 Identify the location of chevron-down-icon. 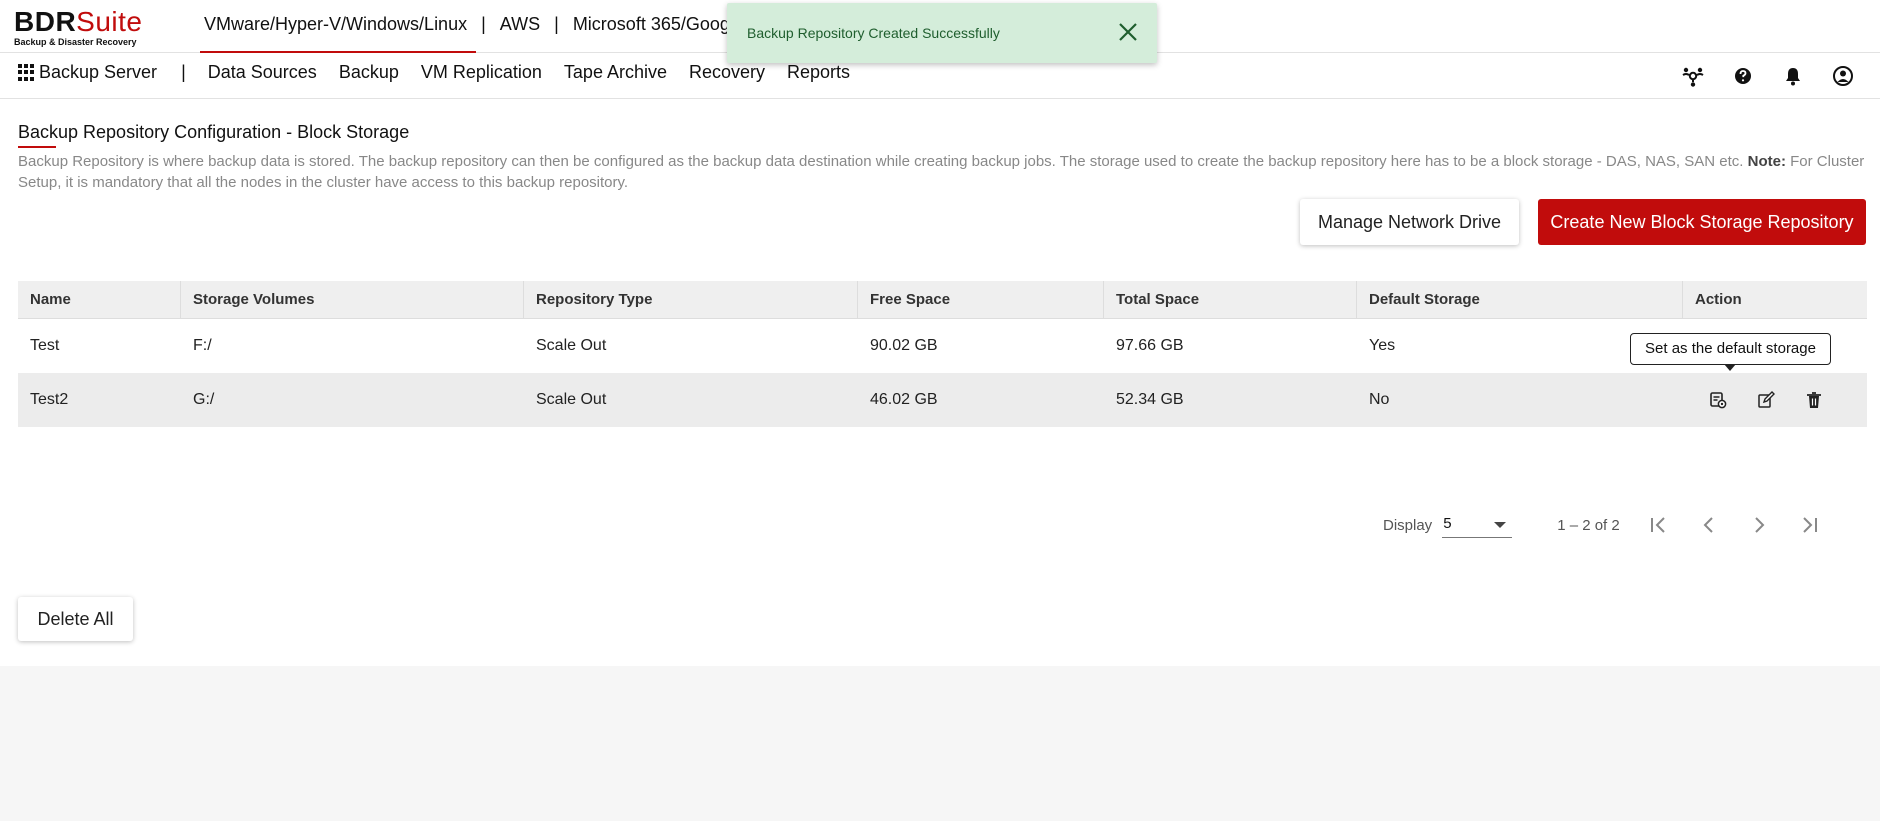
(1500, 525).